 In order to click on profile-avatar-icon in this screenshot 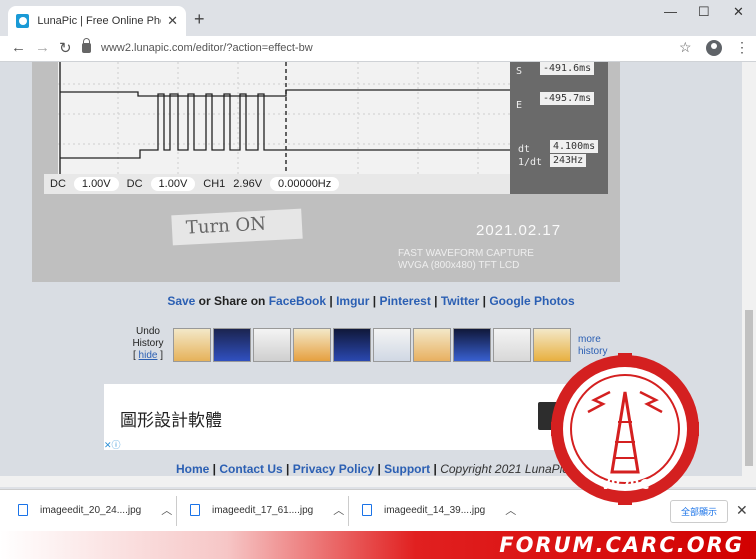, I will do `click(714, 48)`.